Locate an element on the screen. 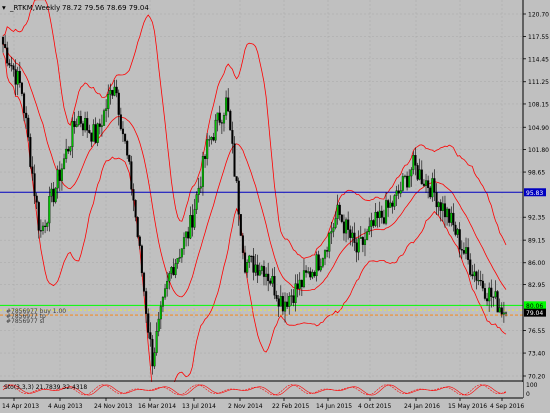 This screenshot has height=413, width=550. price-tick: 117.55 is located at coordinates (536, 37).